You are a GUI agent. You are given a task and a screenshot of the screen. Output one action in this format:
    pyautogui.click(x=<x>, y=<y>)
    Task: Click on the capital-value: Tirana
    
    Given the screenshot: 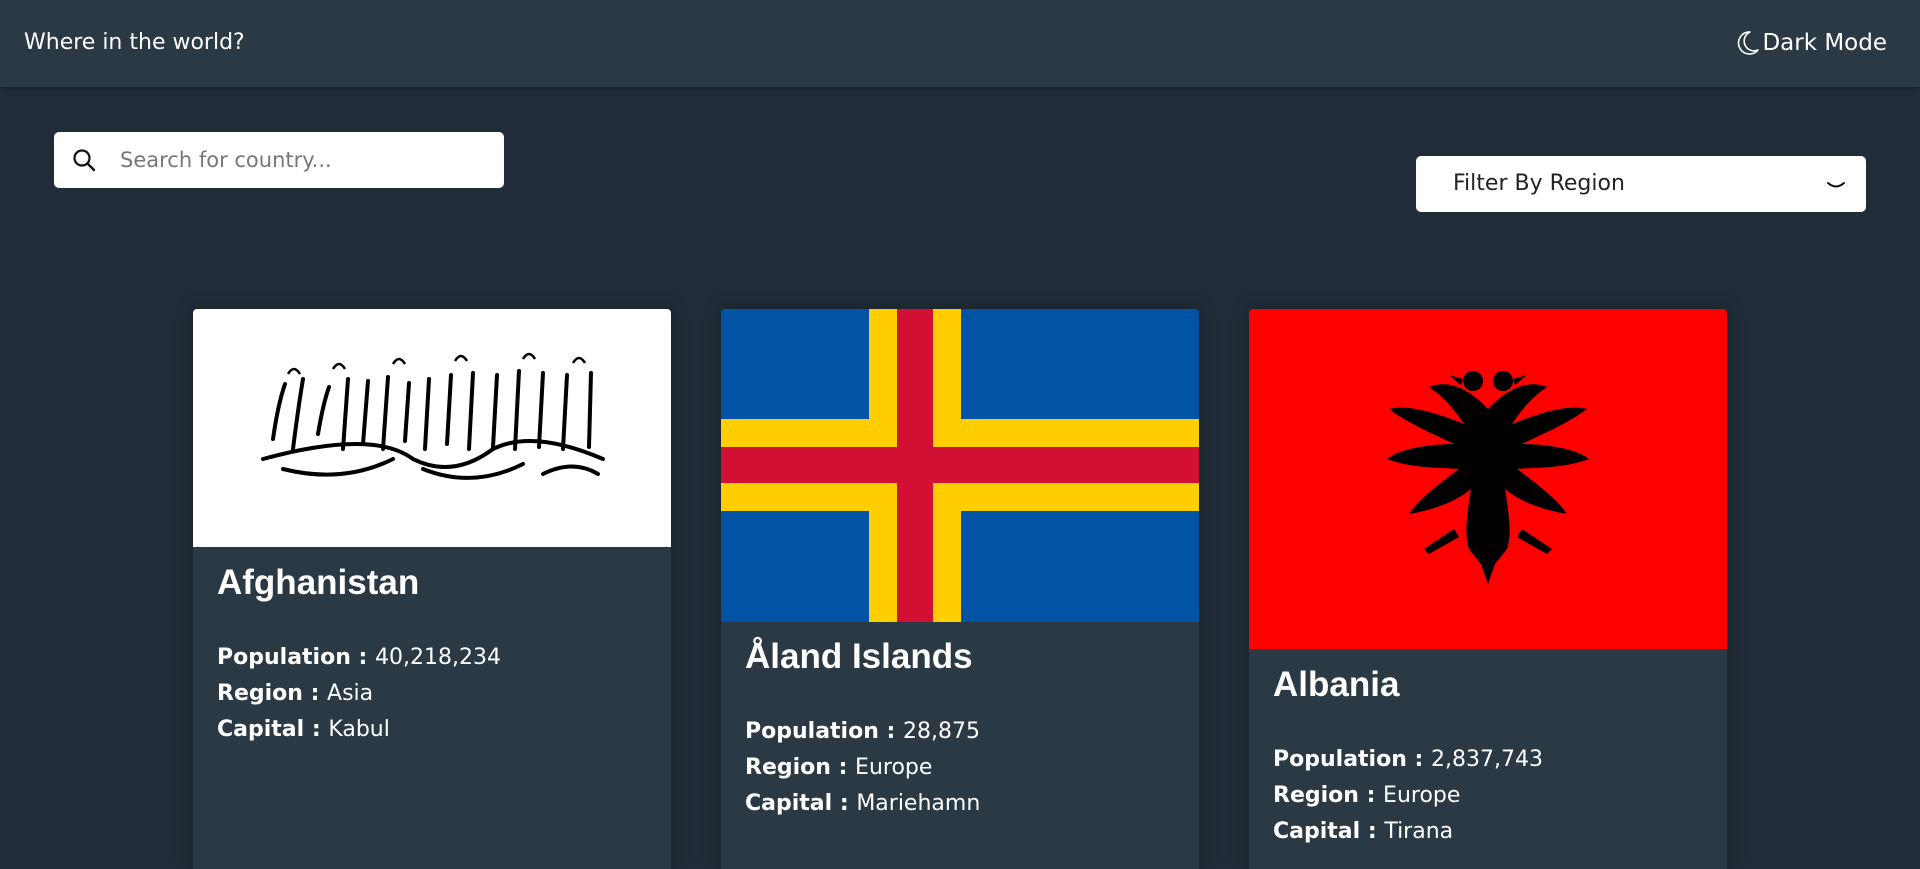 What is the action you would take?
    pyautogui.click(x=1419, y=831)
    